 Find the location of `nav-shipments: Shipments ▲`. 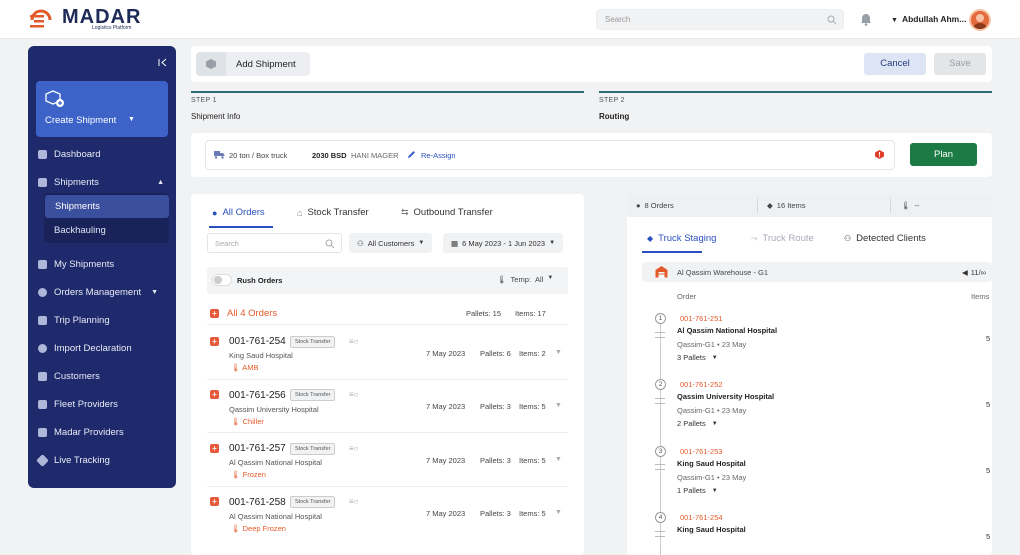

nav-shipments: Shipments ▲ is located at coordinates (101, 182).